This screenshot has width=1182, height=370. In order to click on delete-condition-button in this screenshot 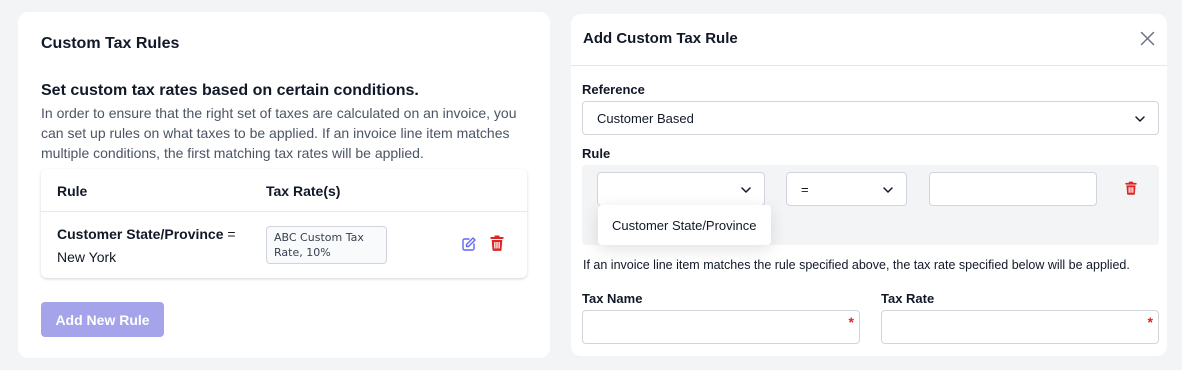, I will do `click(1131, 188)`.